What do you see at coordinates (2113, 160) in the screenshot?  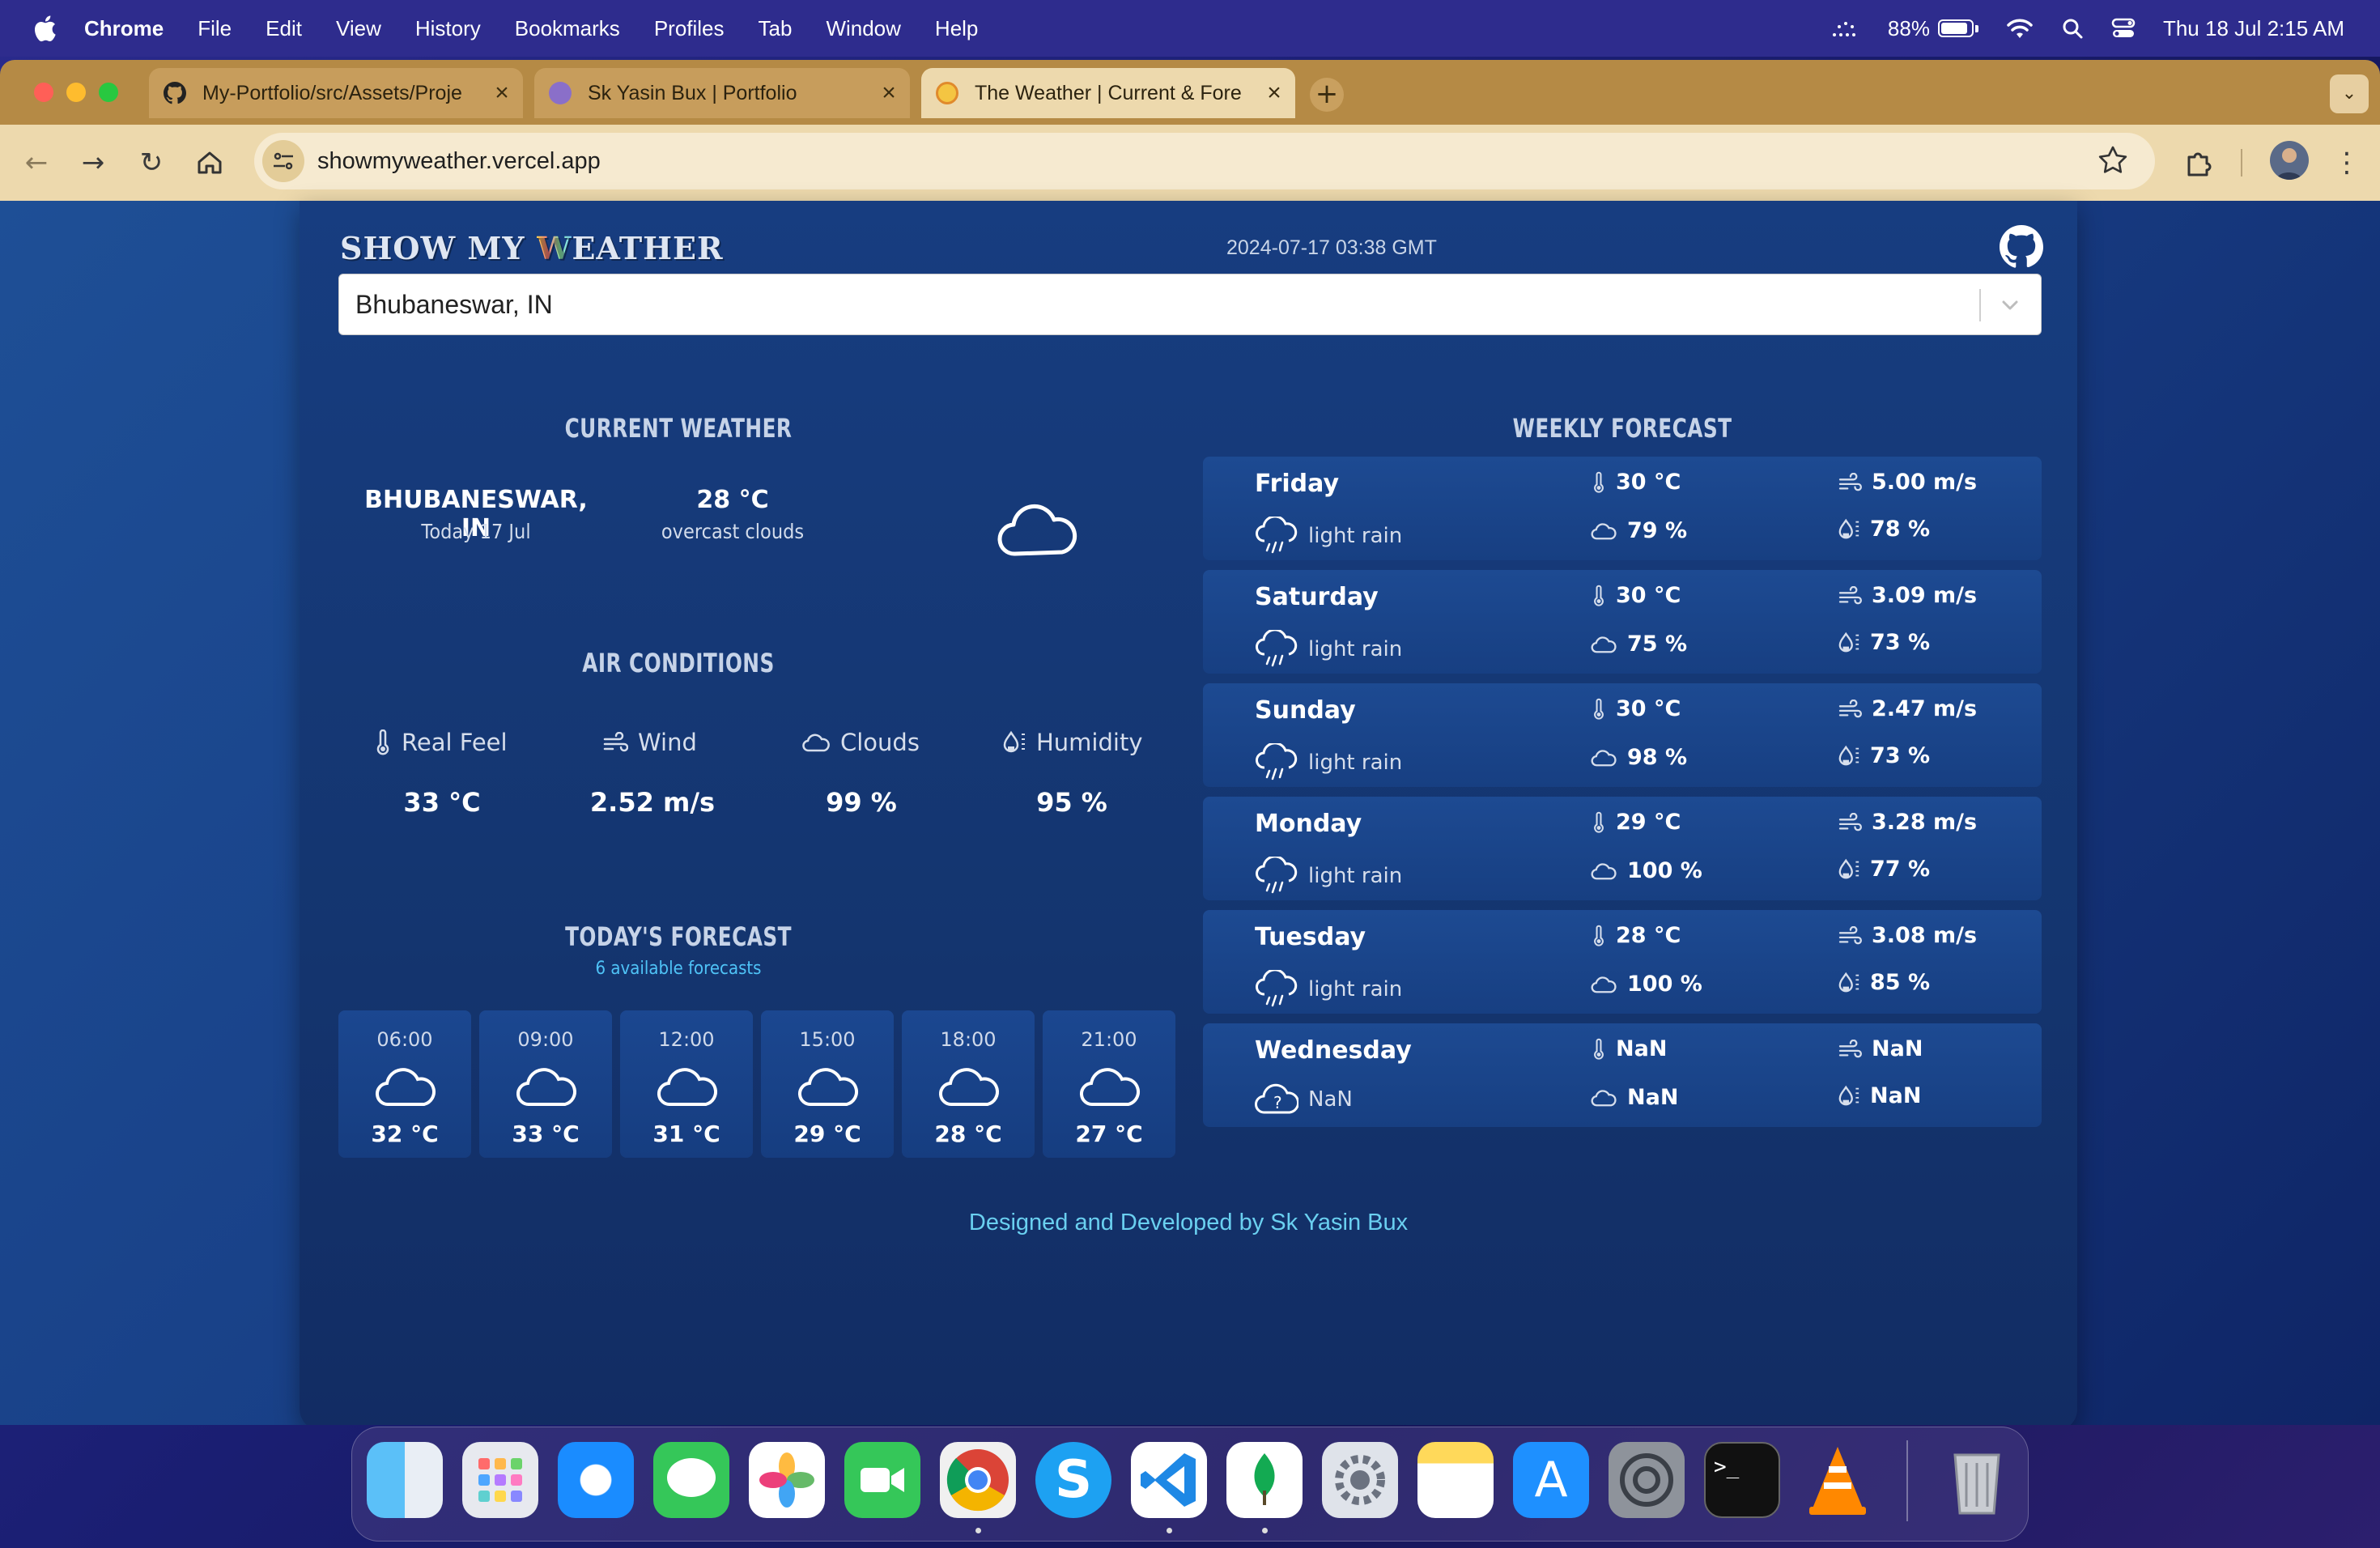 I see `bookmark-star-icon` at bounding box center [2113, 160].